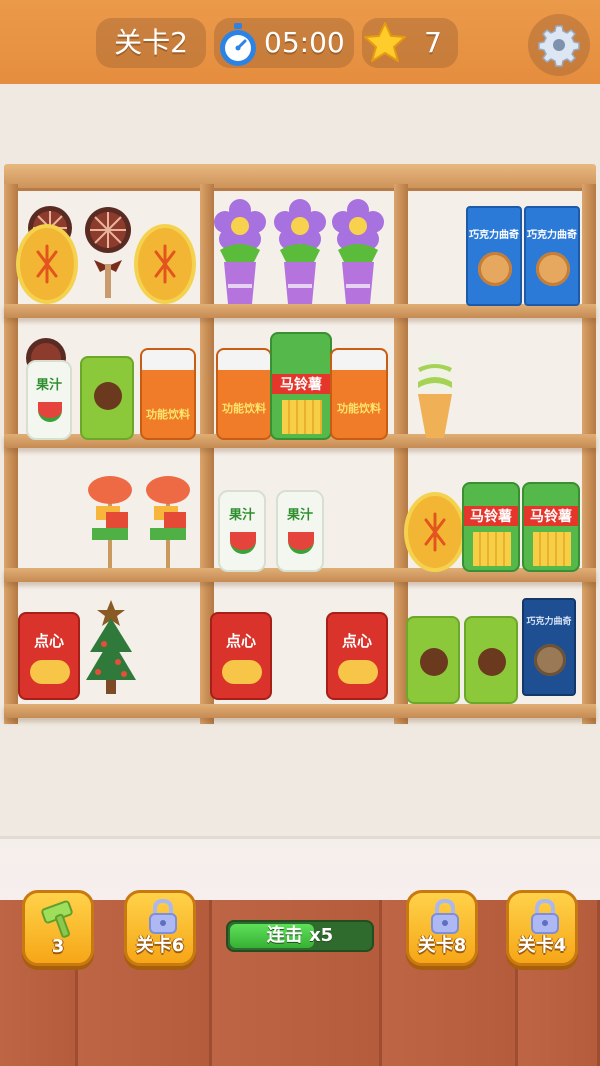  Describe the element at coordinates (238, 44) in the screenshot. I see `stopwatch-icon` at that location.